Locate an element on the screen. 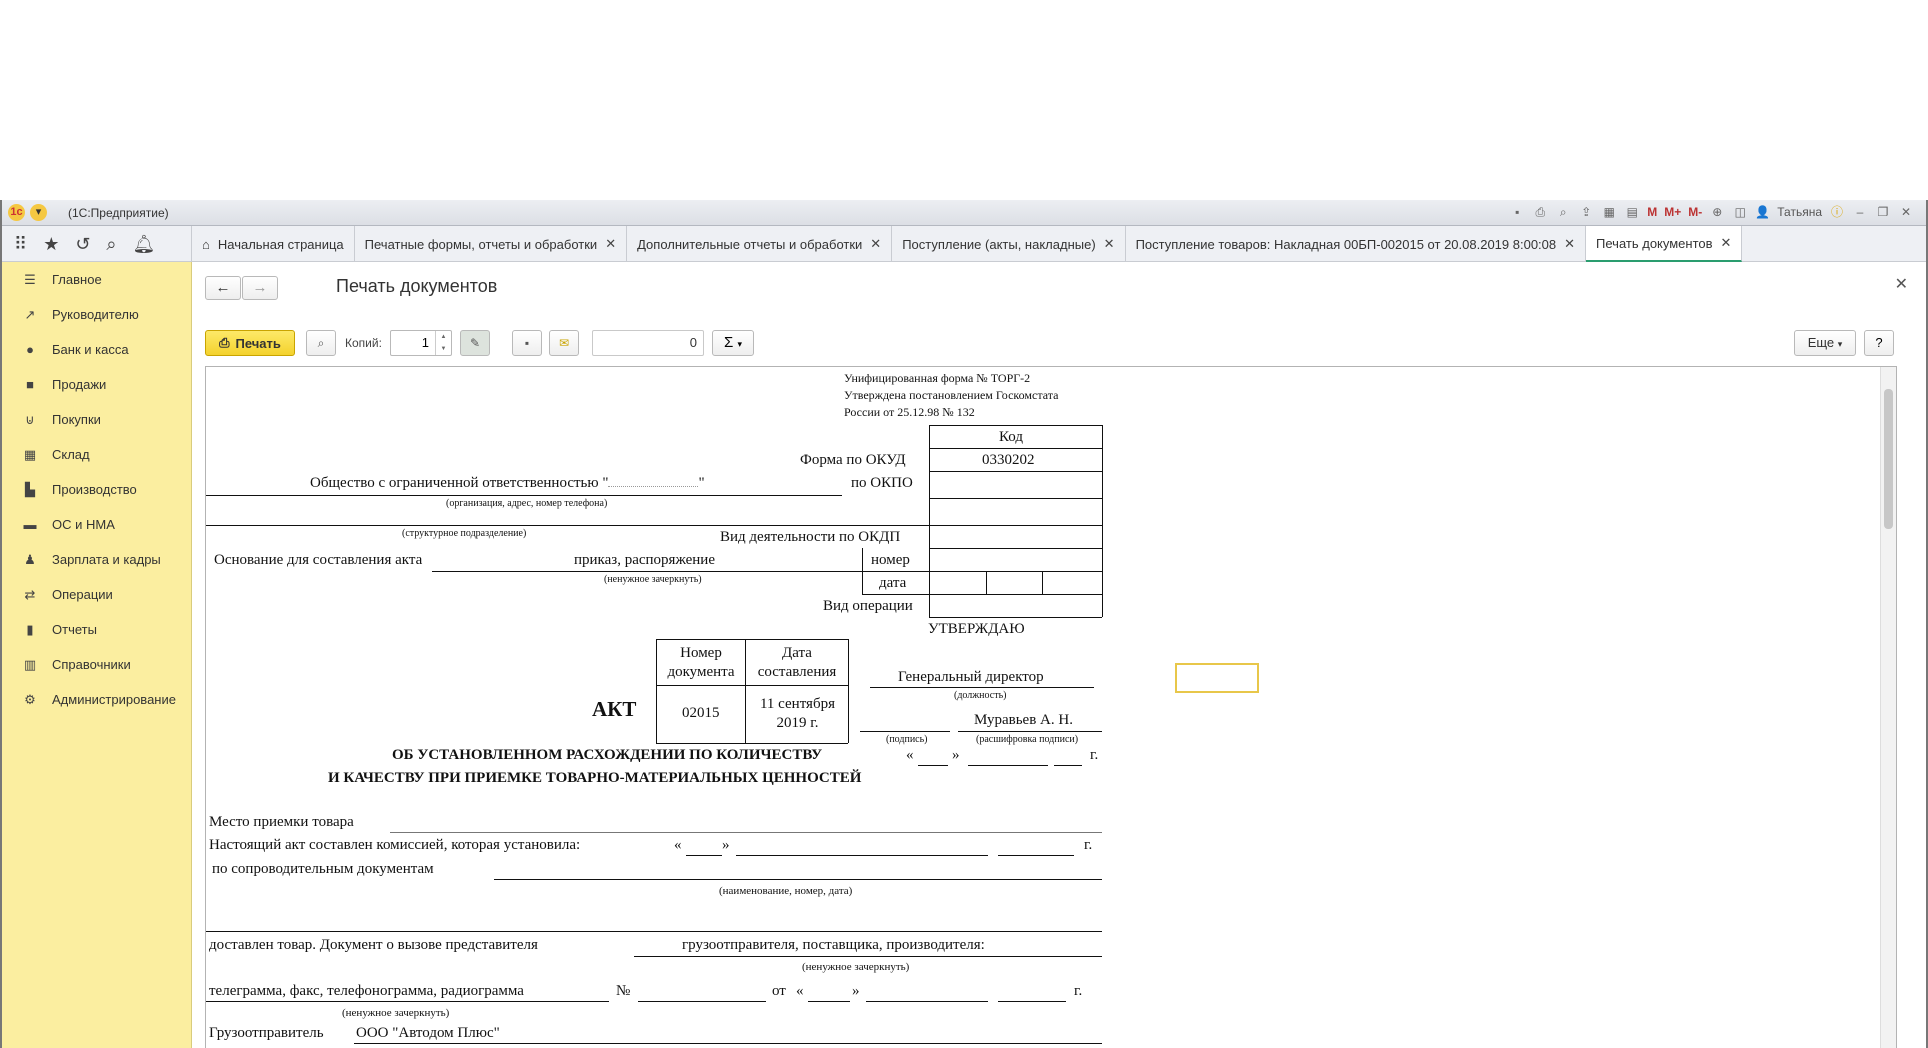 Image resolution: width=1928 pixels, height=1048 pixels. user-name: Татьяна is located at coordinates (1799, 212).